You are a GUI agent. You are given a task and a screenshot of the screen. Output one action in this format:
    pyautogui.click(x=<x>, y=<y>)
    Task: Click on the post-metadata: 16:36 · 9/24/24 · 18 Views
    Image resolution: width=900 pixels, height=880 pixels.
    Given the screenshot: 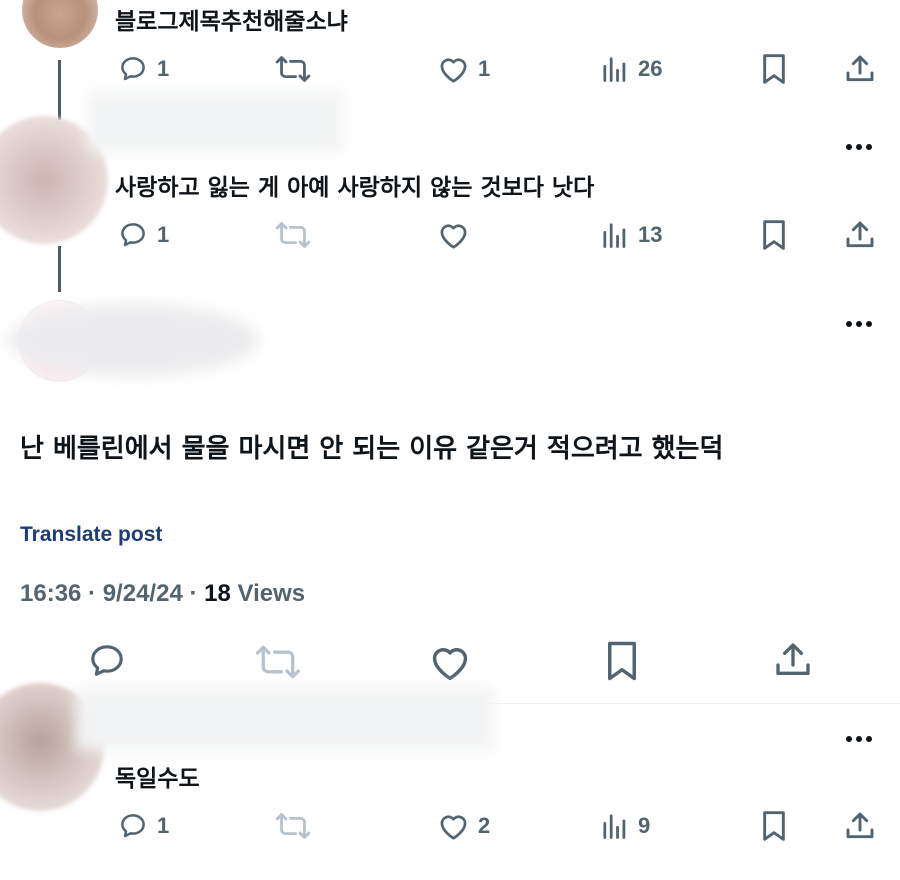 What is the action you would take?
    pyautogui.click(x=162, y=594)
    